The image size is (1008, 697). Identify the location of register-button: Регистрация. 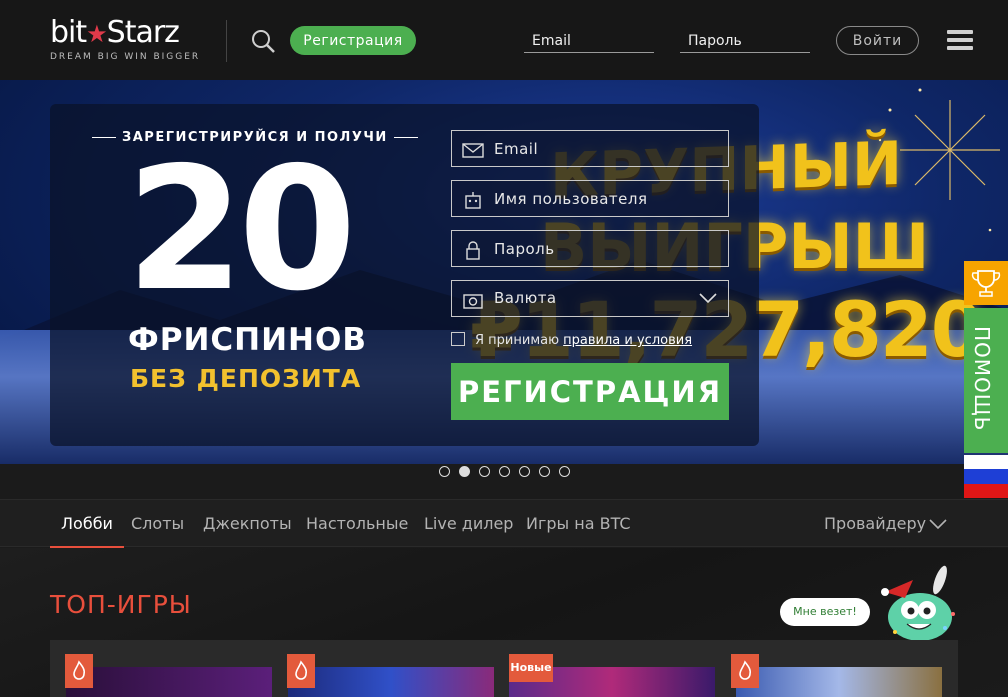
(353, 40).